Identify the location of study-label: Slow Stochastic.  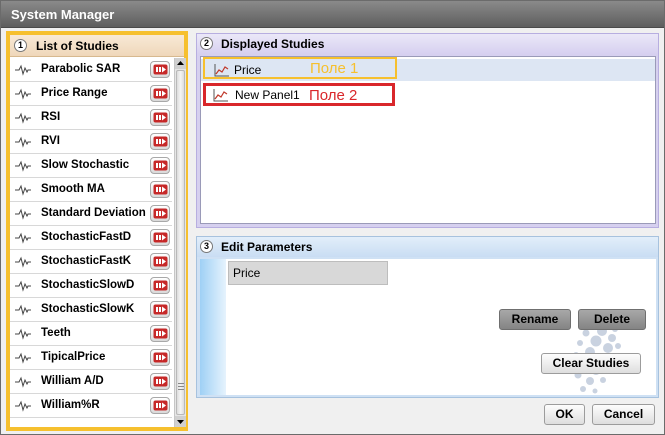
(85, 165).